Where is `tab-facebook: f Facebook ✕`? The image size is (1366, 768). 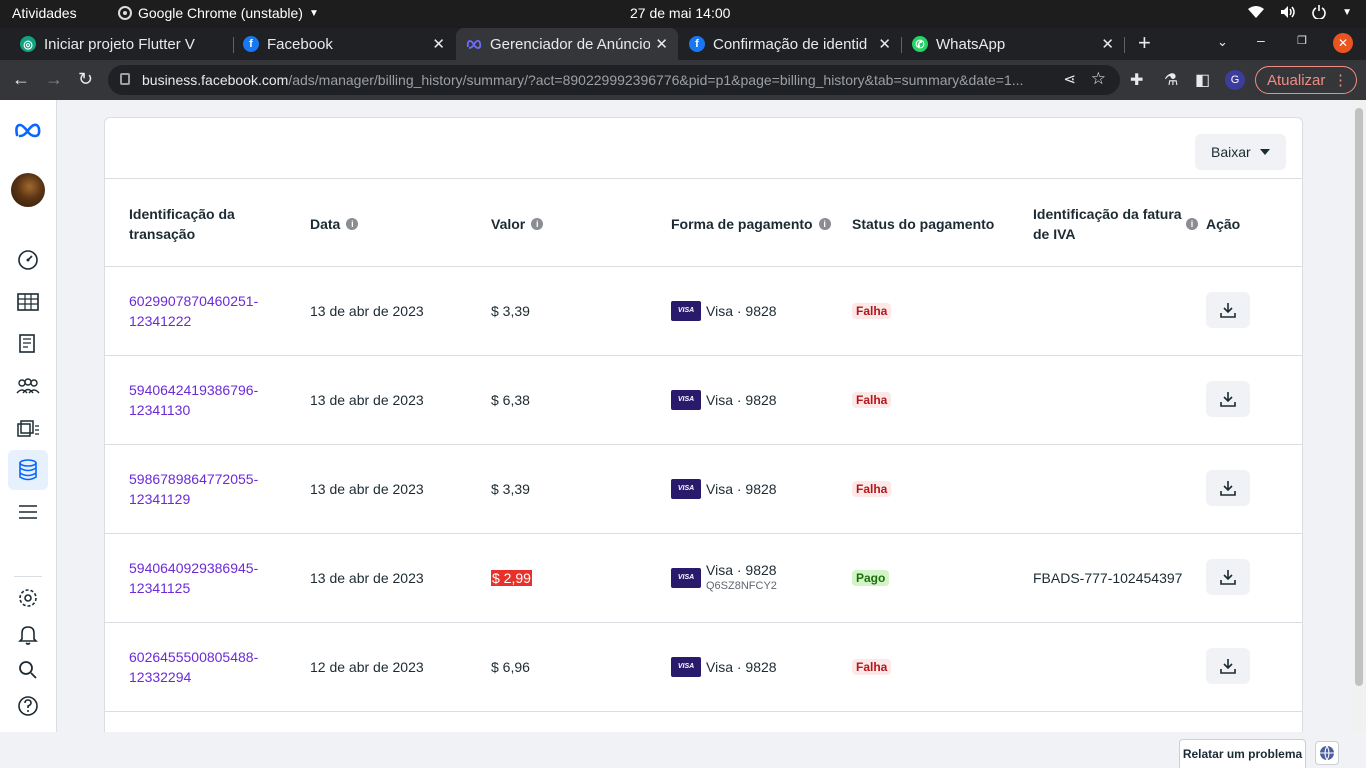
tab-facebook: f Facebook ✕ is located at coordinates (344, 44).